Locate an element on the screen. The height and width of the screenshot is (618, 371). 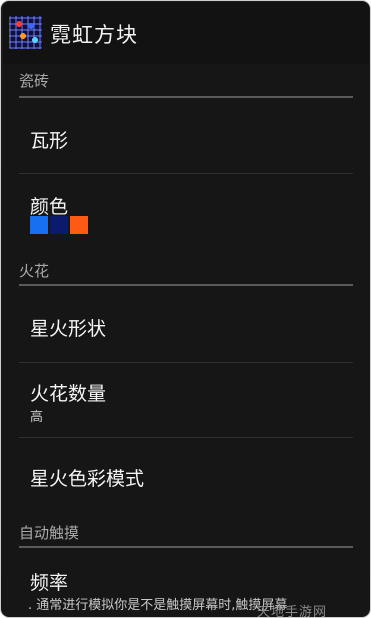
app-title: 霓虹方块 is located at coordinates (94, 35).